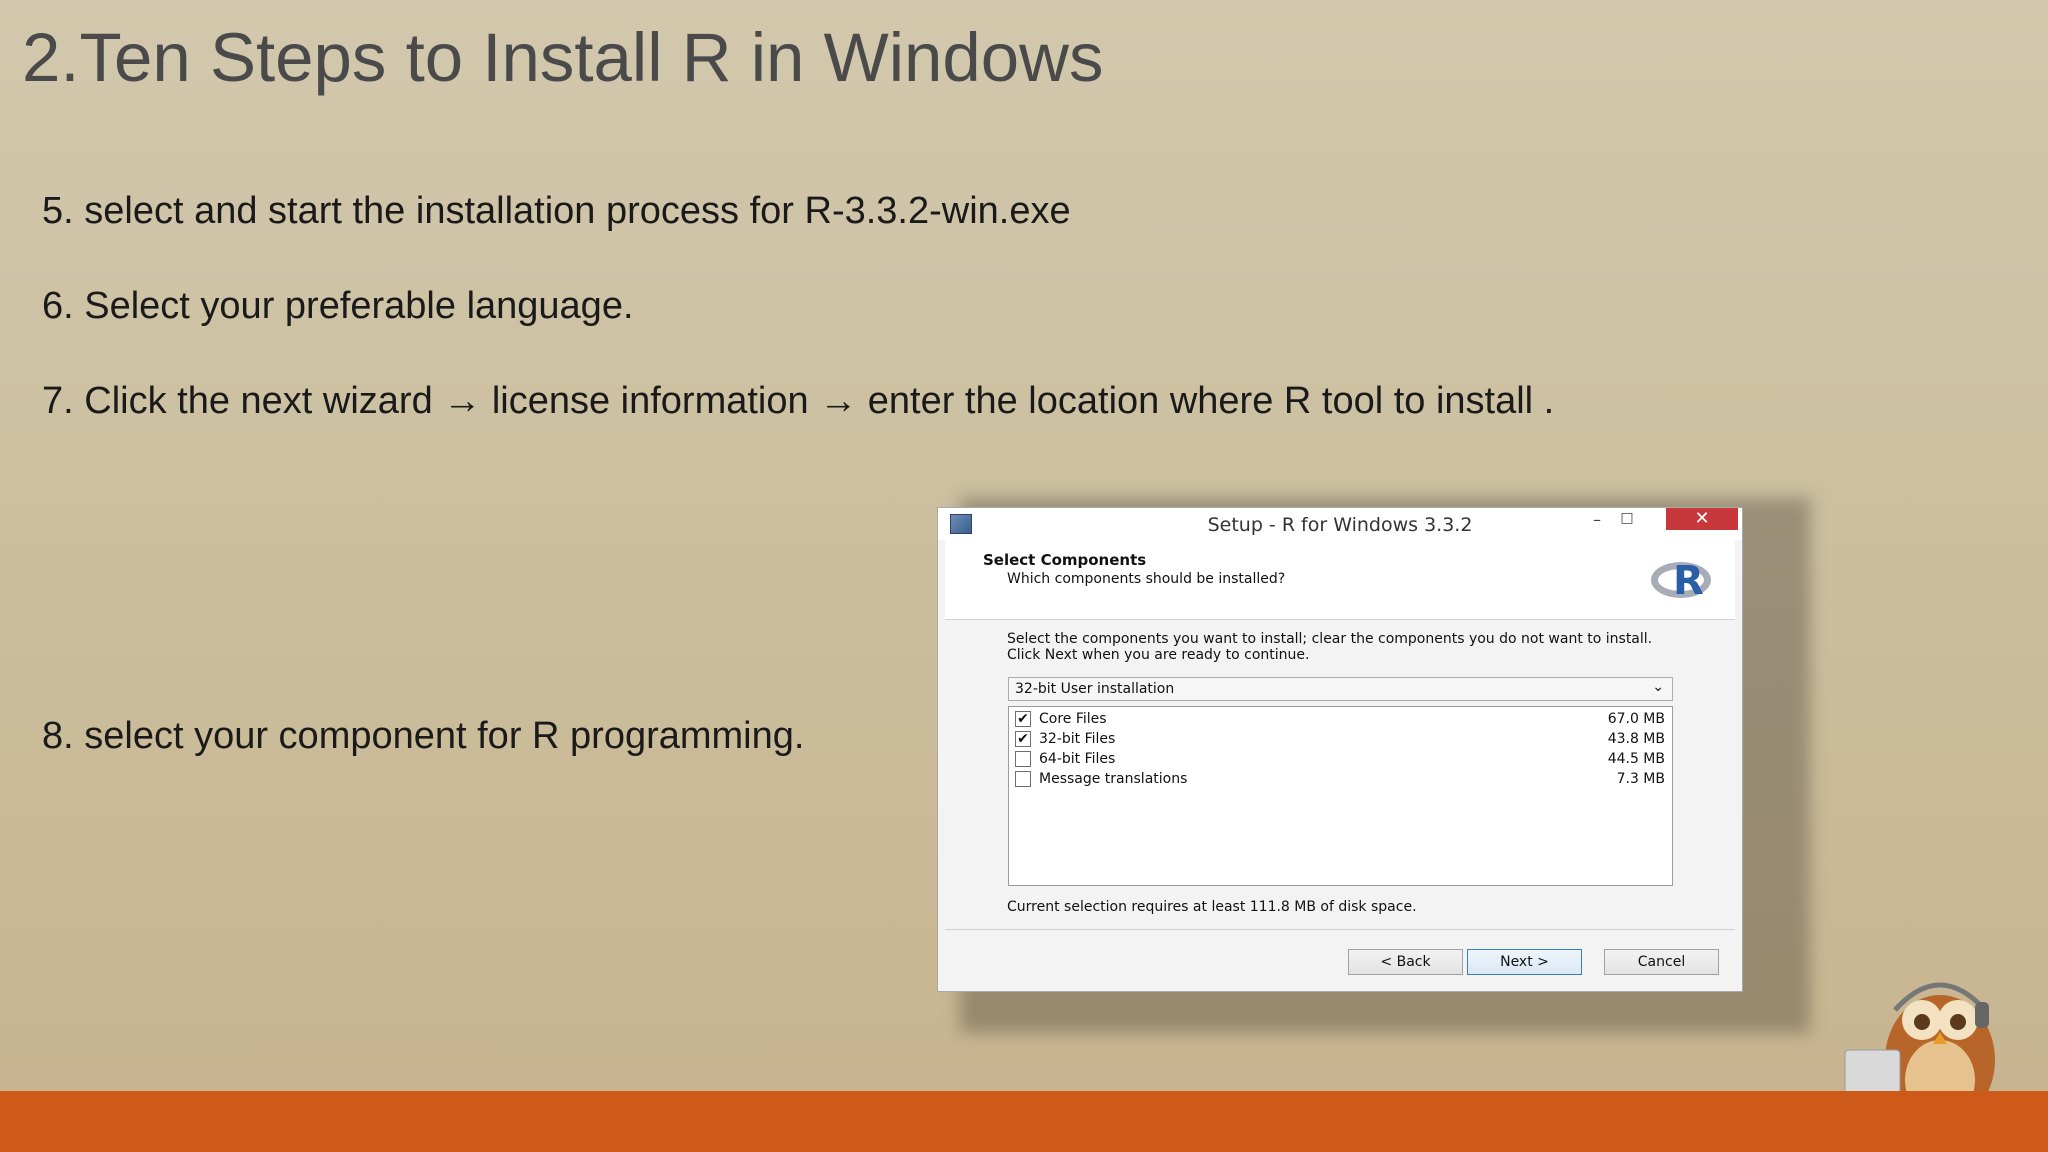 This screenshot has height=1152, width=2048. Describe the element at coordinates (1636, 759) in the screenshot. I see `component-size: 44.5 MB` at that location.